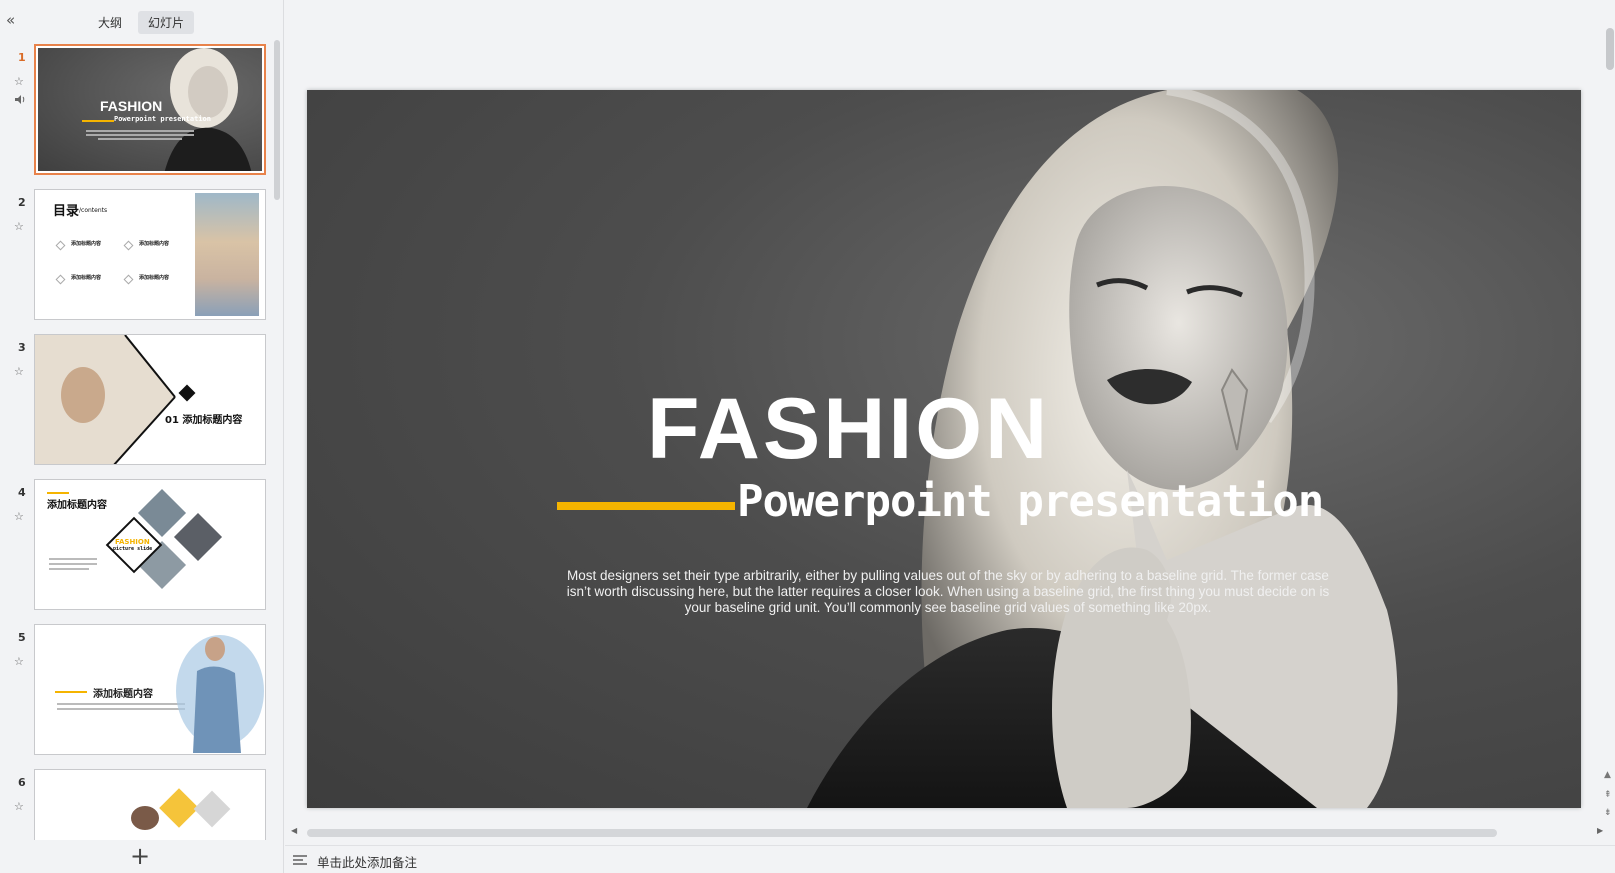  What do you see at coordinates (14, 20) in the screenshot?
I see `collapse-panel-icon: «` at bounding box center [14, 20].